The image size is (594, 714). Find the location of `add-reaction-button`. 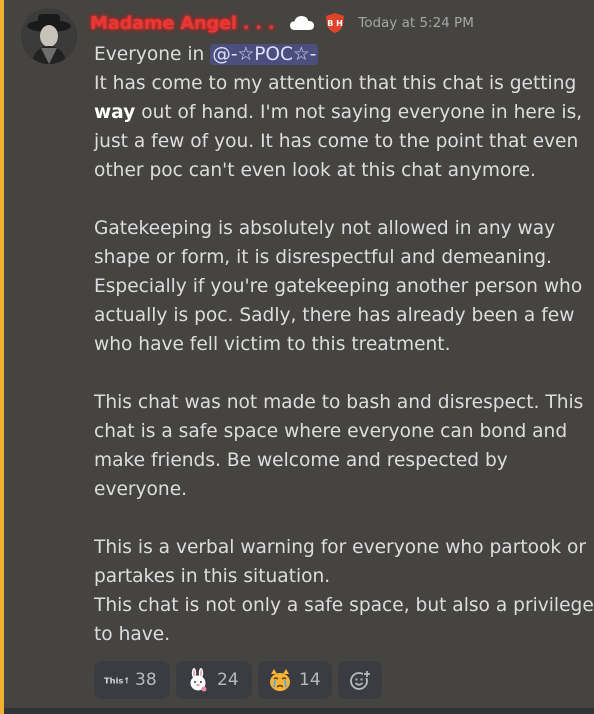

add-reaction-button is located at coordinates (360, 680).